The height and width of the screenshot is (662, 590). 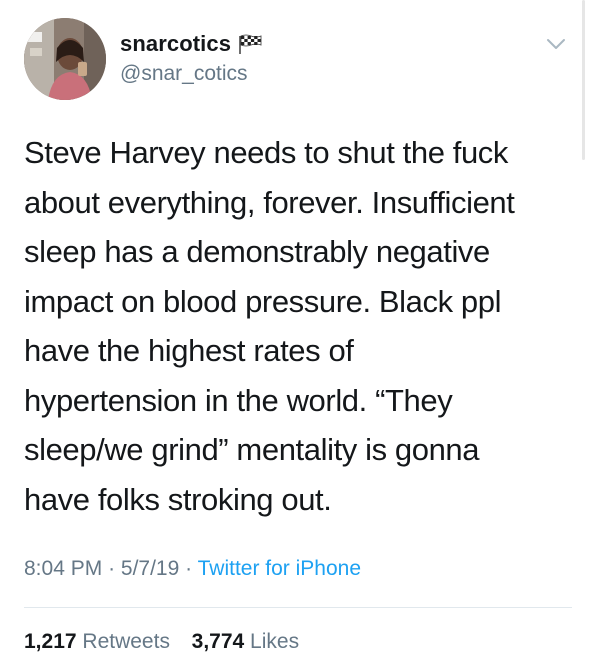 I want to click on likes-stat: 3,774 Likes, so click(x=245, y=641).